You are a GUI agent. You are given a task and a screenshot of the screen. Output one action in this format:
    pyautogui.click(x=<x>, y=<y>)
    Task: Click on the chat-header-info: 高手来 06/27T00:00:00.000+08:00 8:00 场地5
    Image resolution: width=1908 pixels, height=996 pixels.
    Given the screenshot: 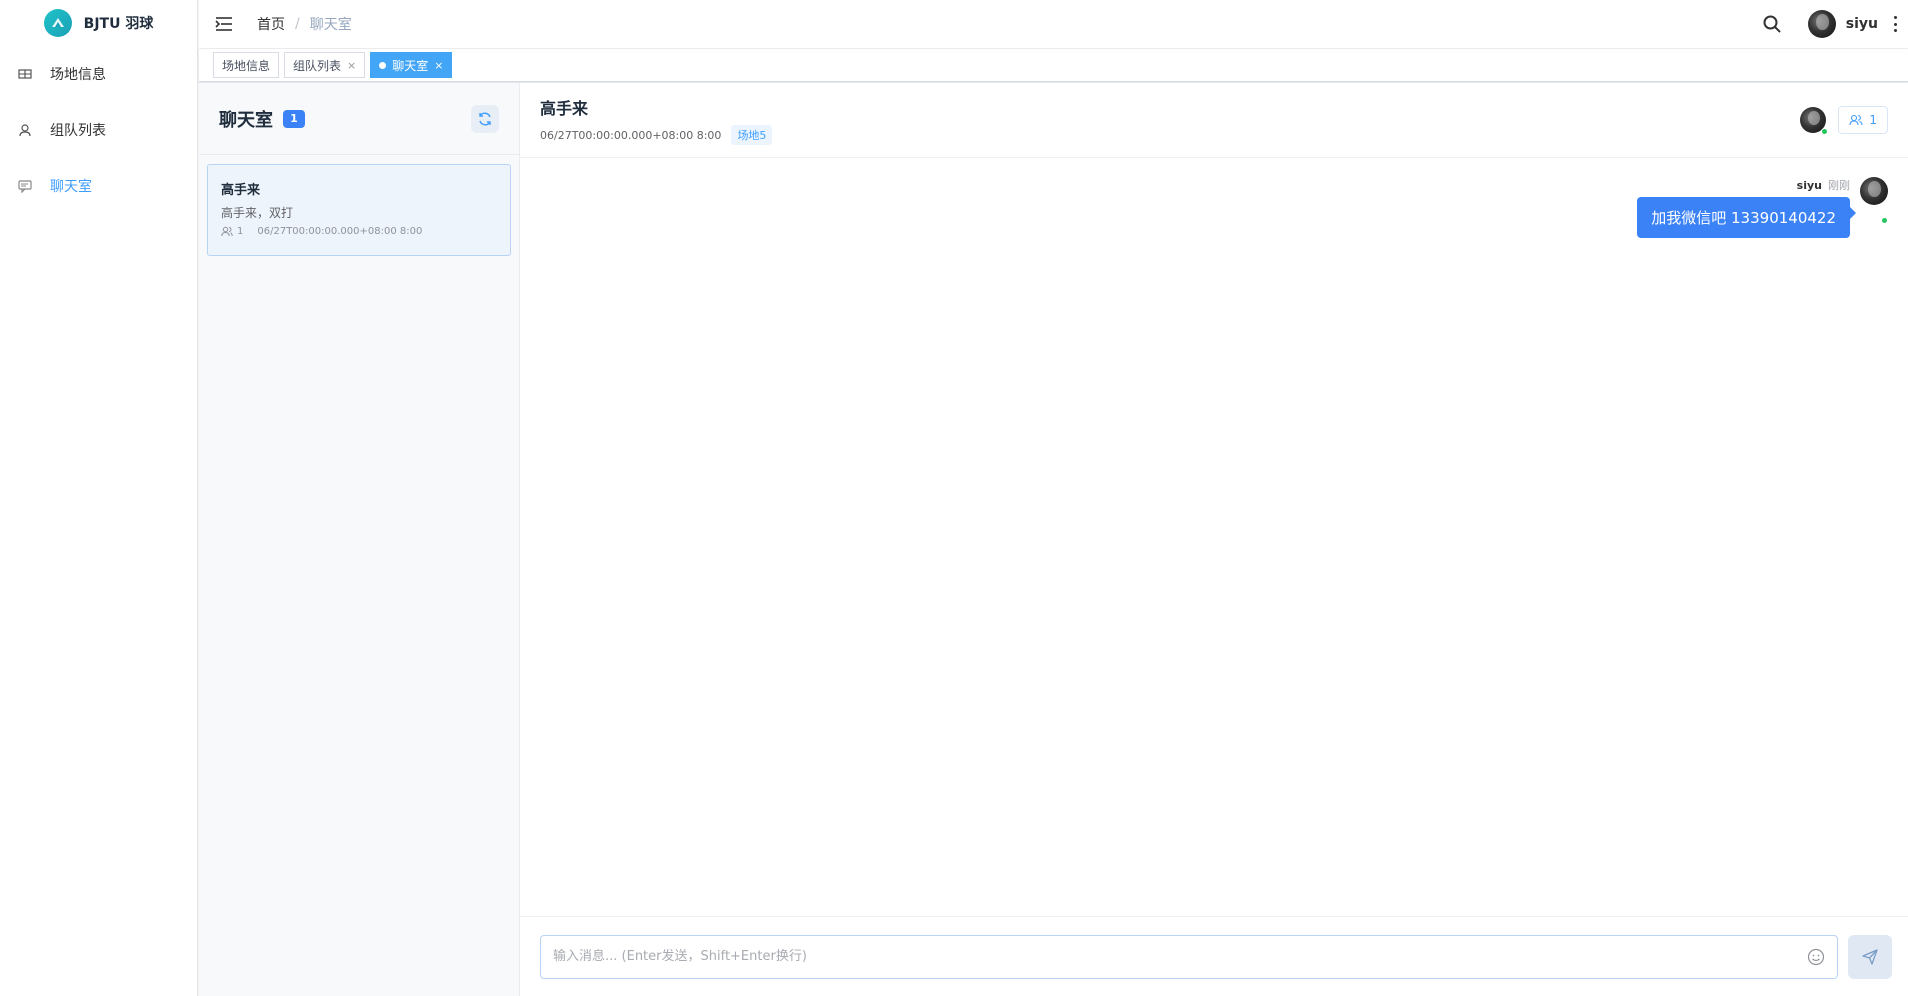 What is the action you would take?
    pyautogui.click(x=656, y=120)
    